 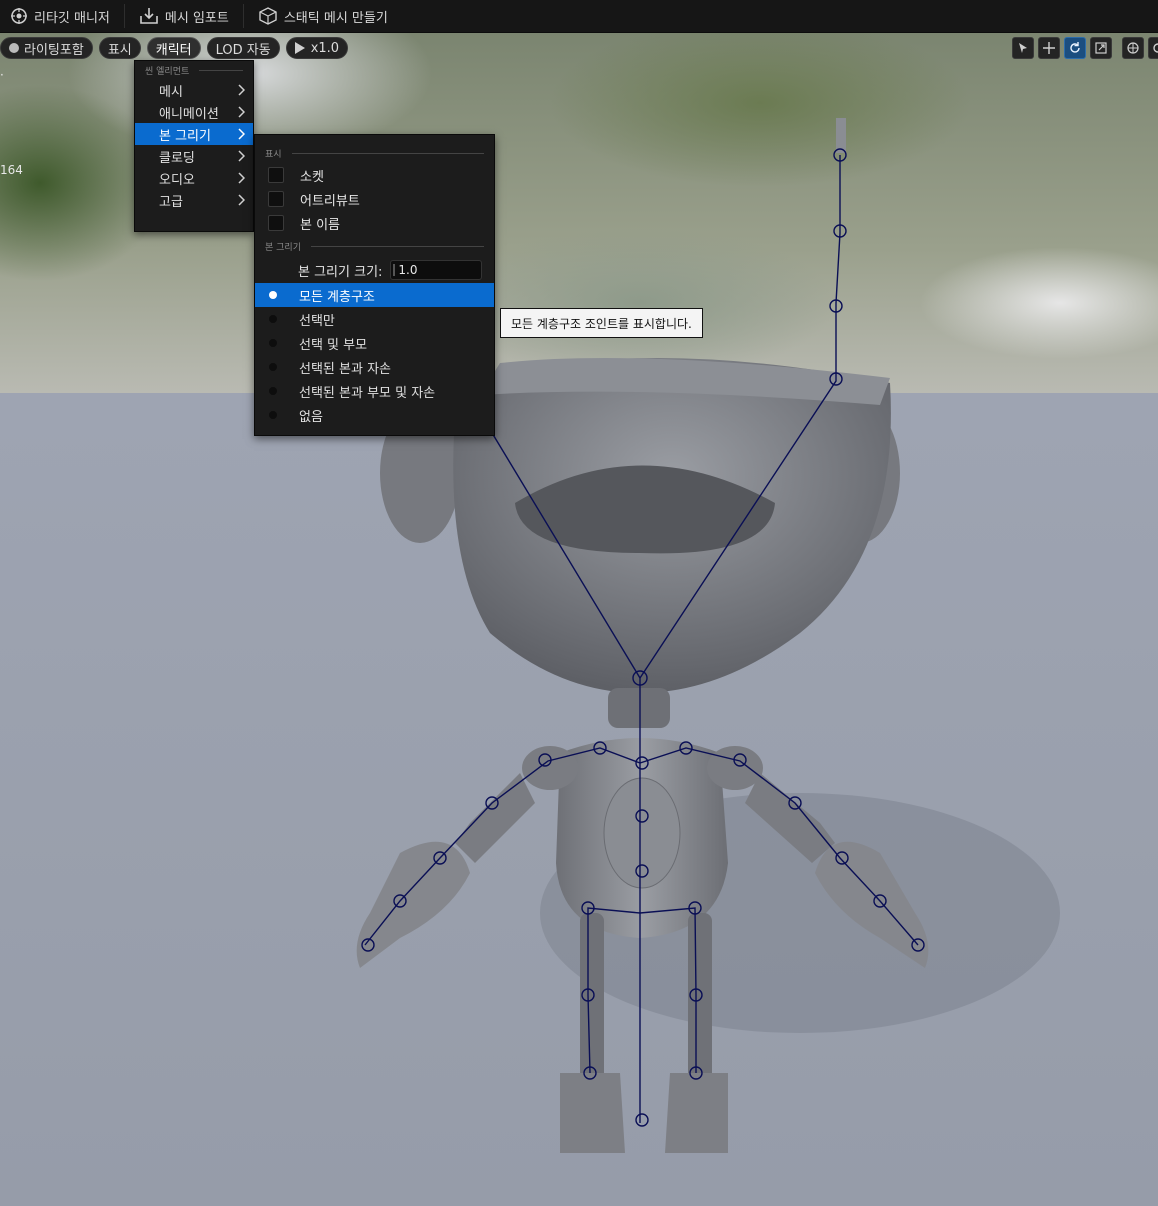 I want to click on bone-draw-size-label: 본 그리기 크기:, so click(x=340, y=272).